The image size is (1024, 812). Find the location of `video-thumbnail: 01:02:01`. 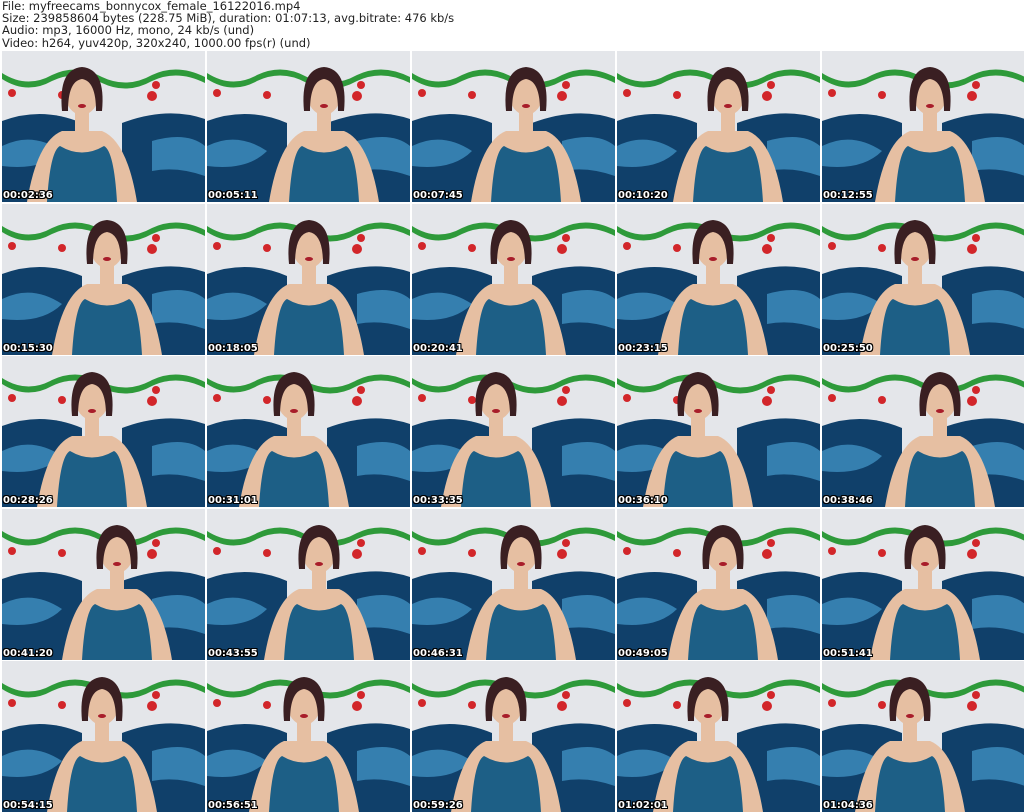

video-thumbnail: 01:02:01 is located at coordinates (718, 736).